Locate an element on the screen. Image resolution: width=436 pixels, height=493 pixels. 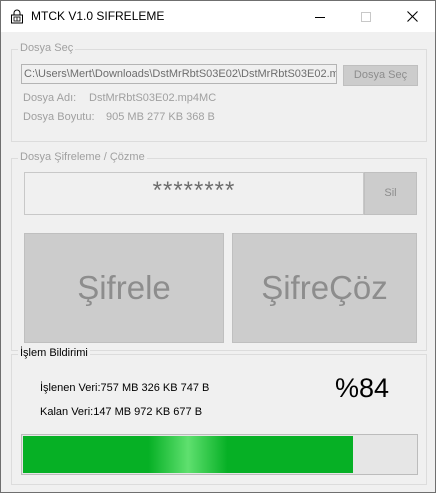
encryption-group-label: Dosya Şifreleme / Çözme is located at coordinates (82, 157).